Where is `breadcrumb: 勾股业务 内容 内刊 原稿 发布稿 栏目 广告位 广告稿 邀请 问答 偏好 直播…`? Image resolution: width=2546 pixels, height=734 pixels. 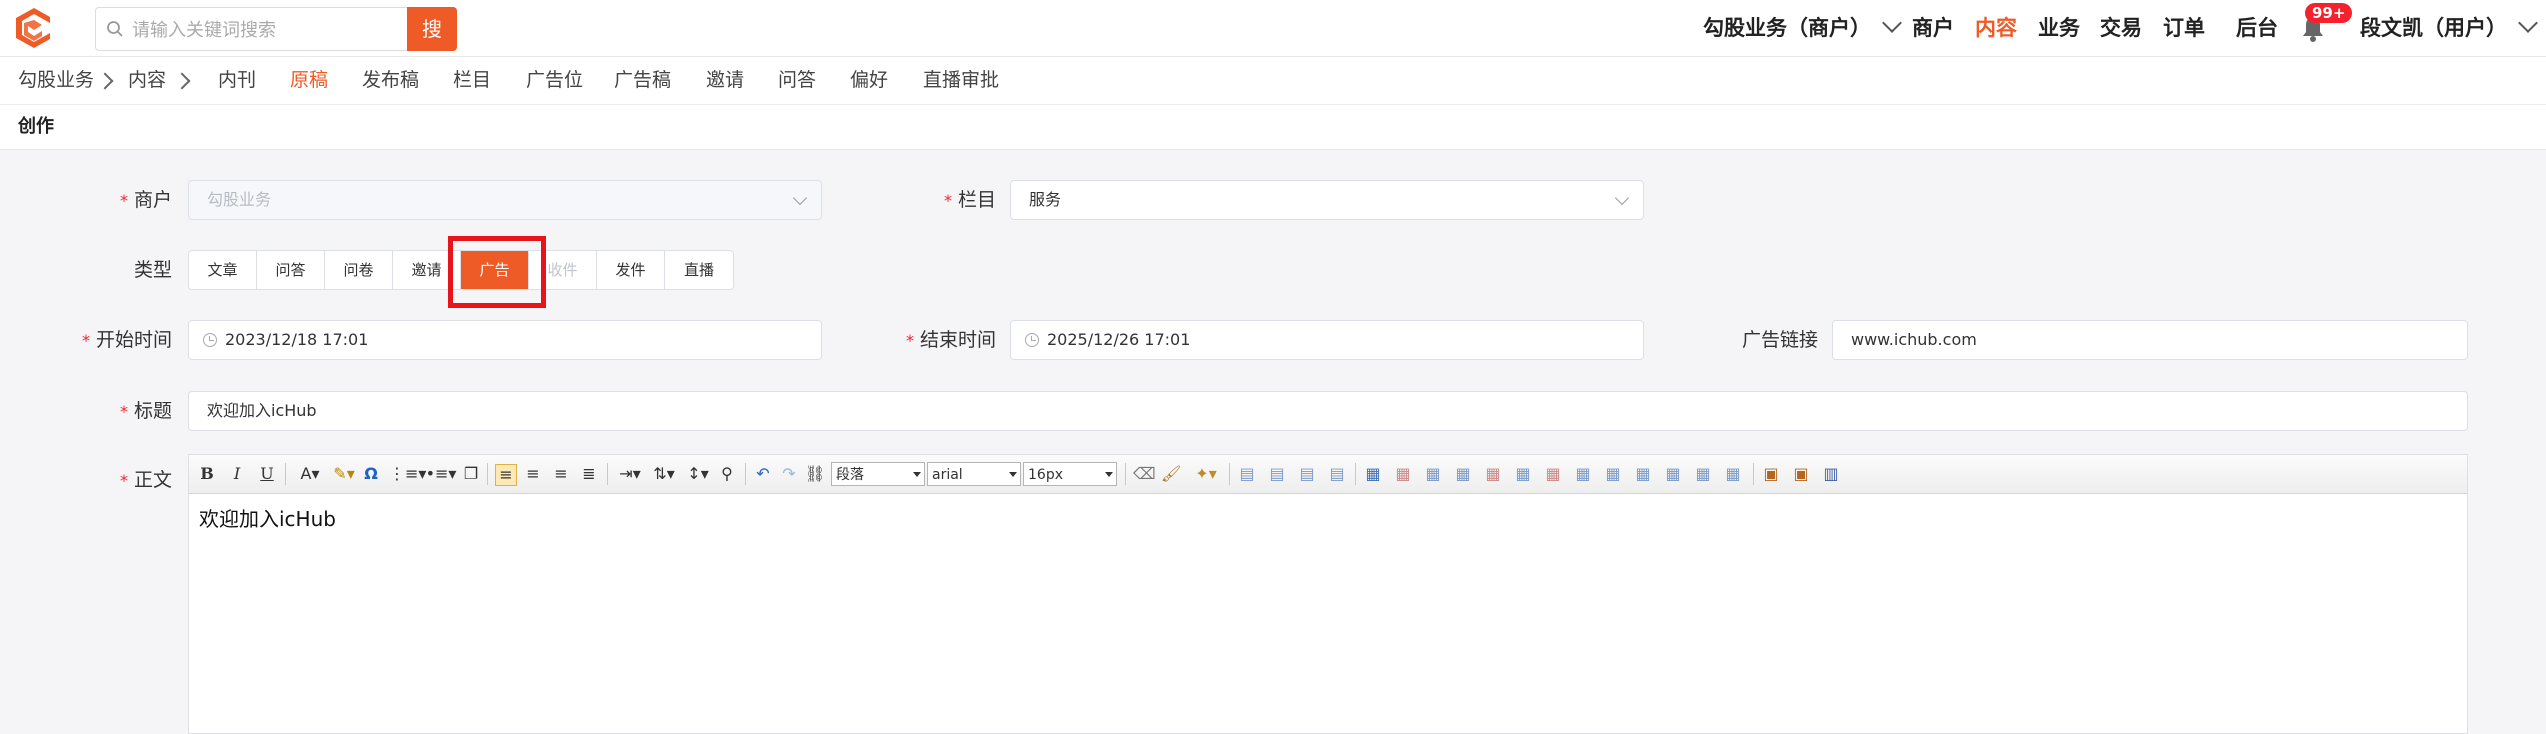
breadcrumb: 勾股业务 内容 内刊 原稿 发布稿 栏目 广告位 广告稿 邀请 问答 偏好 直播… is located at coordinates (1273, 81).